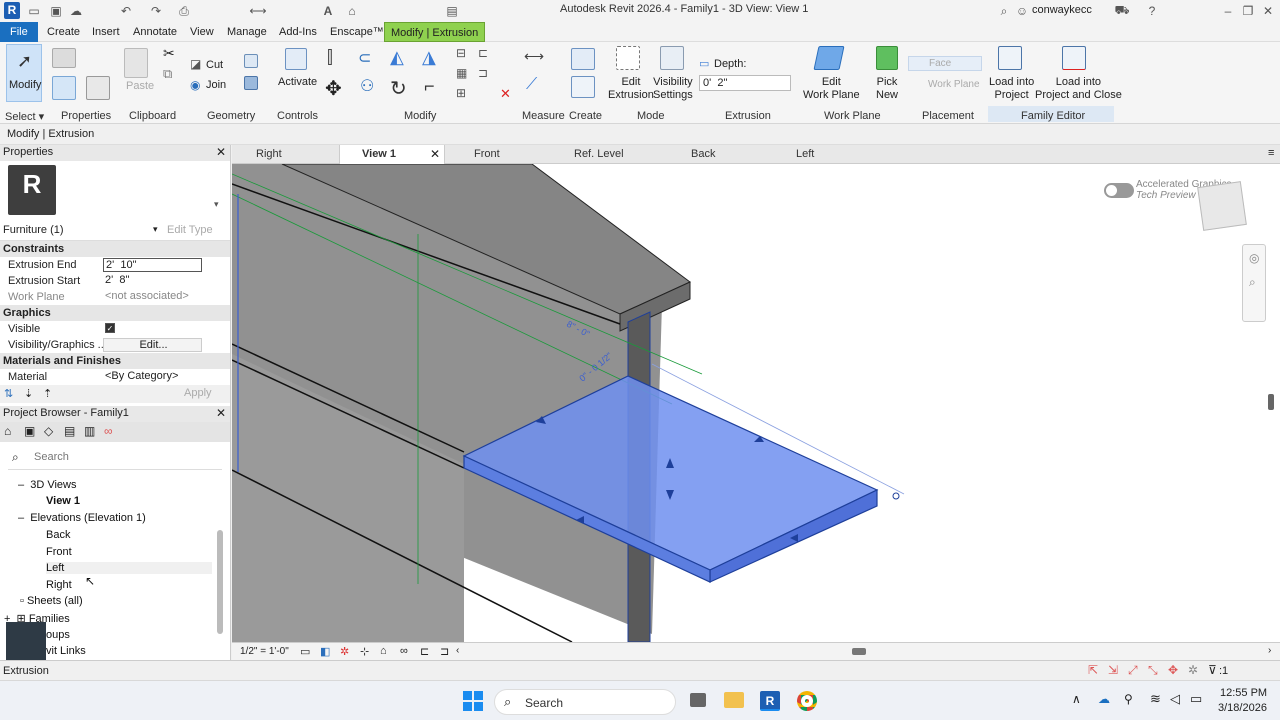 The width and height of the screenshot is (1280, 720). Describe the element at coordinates (184, 11) in the screenshot. I see `print-icon: ⎙` at that location.